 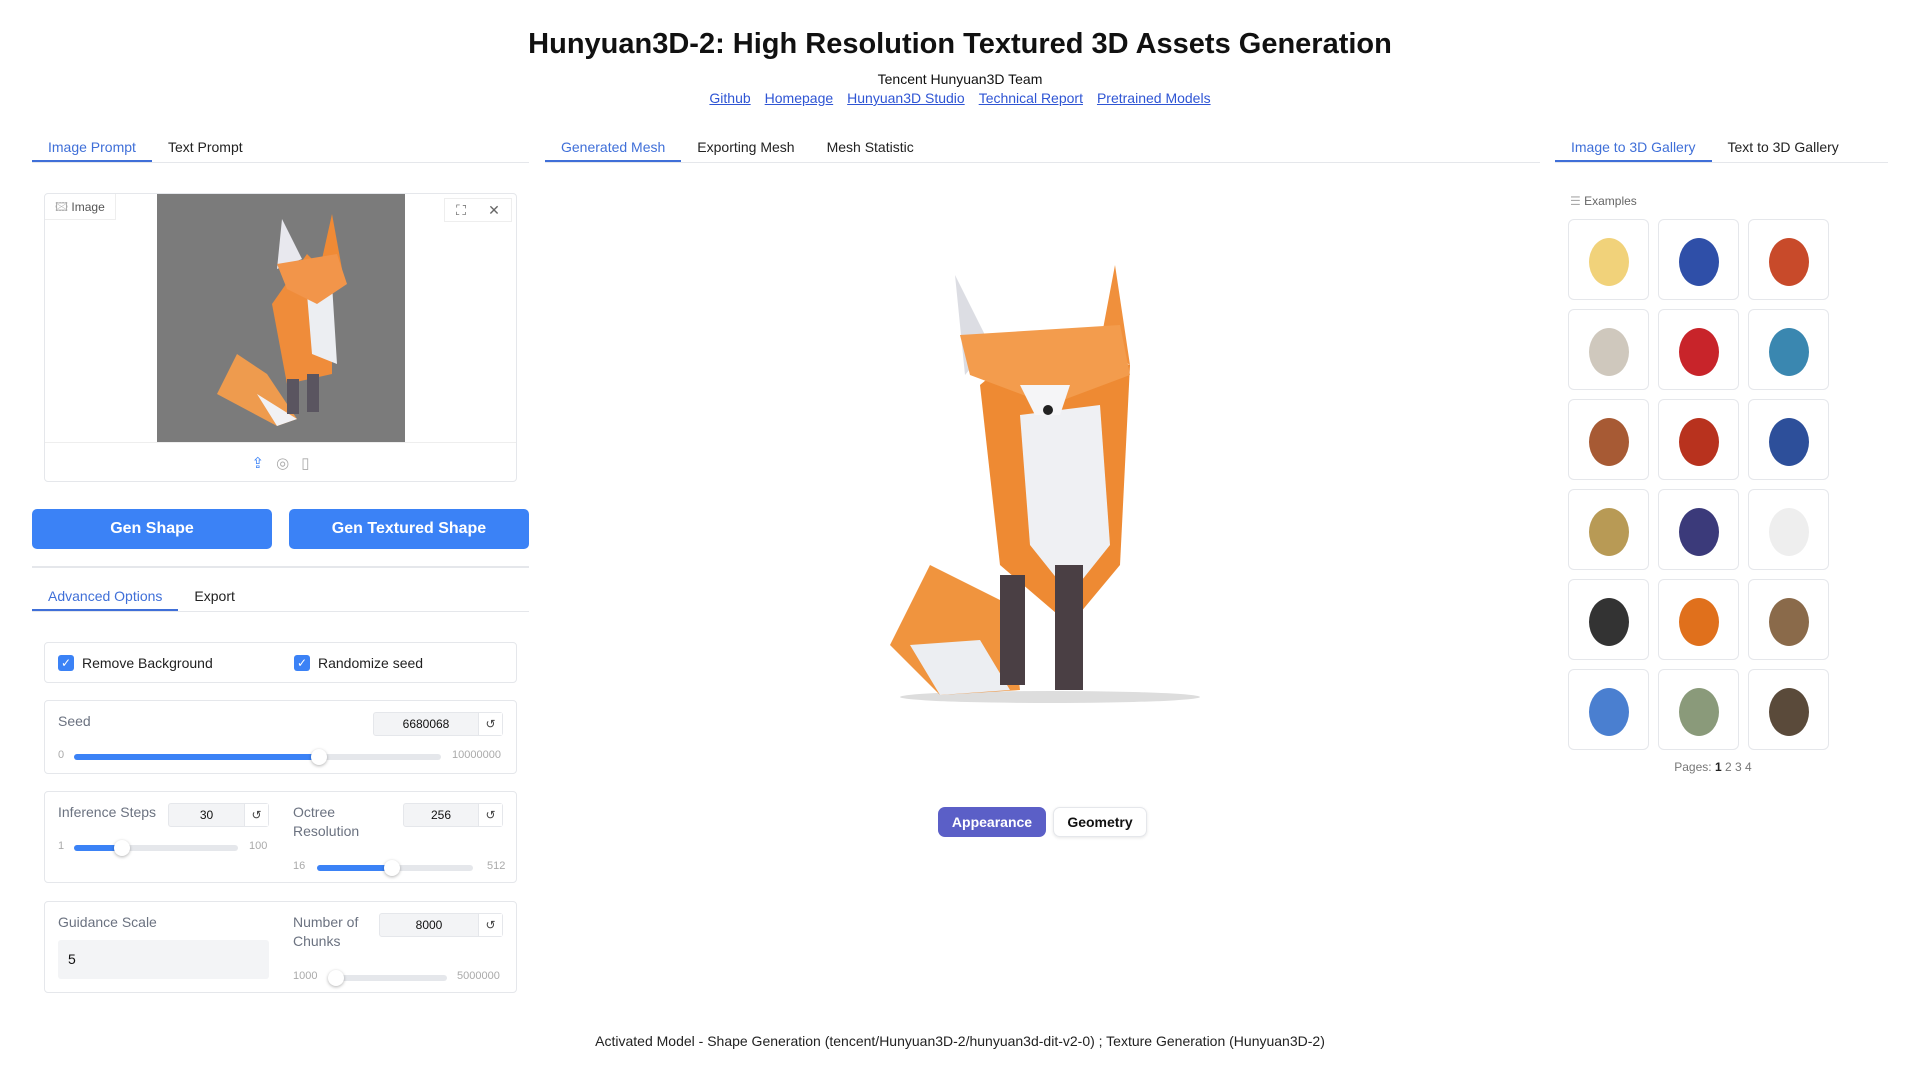 What do you see at coordinates (490, 815) in the screenshot?
I see `octree-reset-icon: ↺` at bounding box center [490, 815].